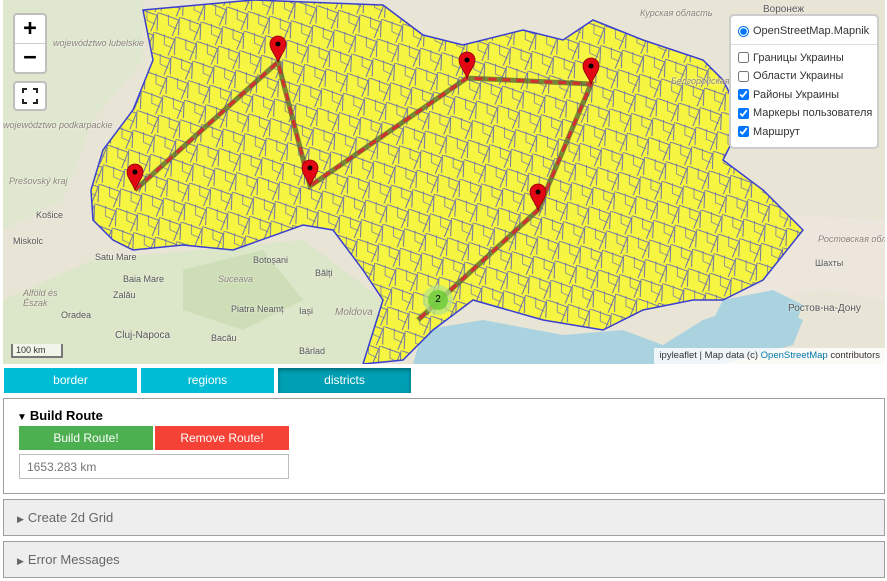  Describe the element at coordinates (710, 355) in the screenshot. I see `attribution-prefix: ipyleaflet | Map data (c)` at that location.